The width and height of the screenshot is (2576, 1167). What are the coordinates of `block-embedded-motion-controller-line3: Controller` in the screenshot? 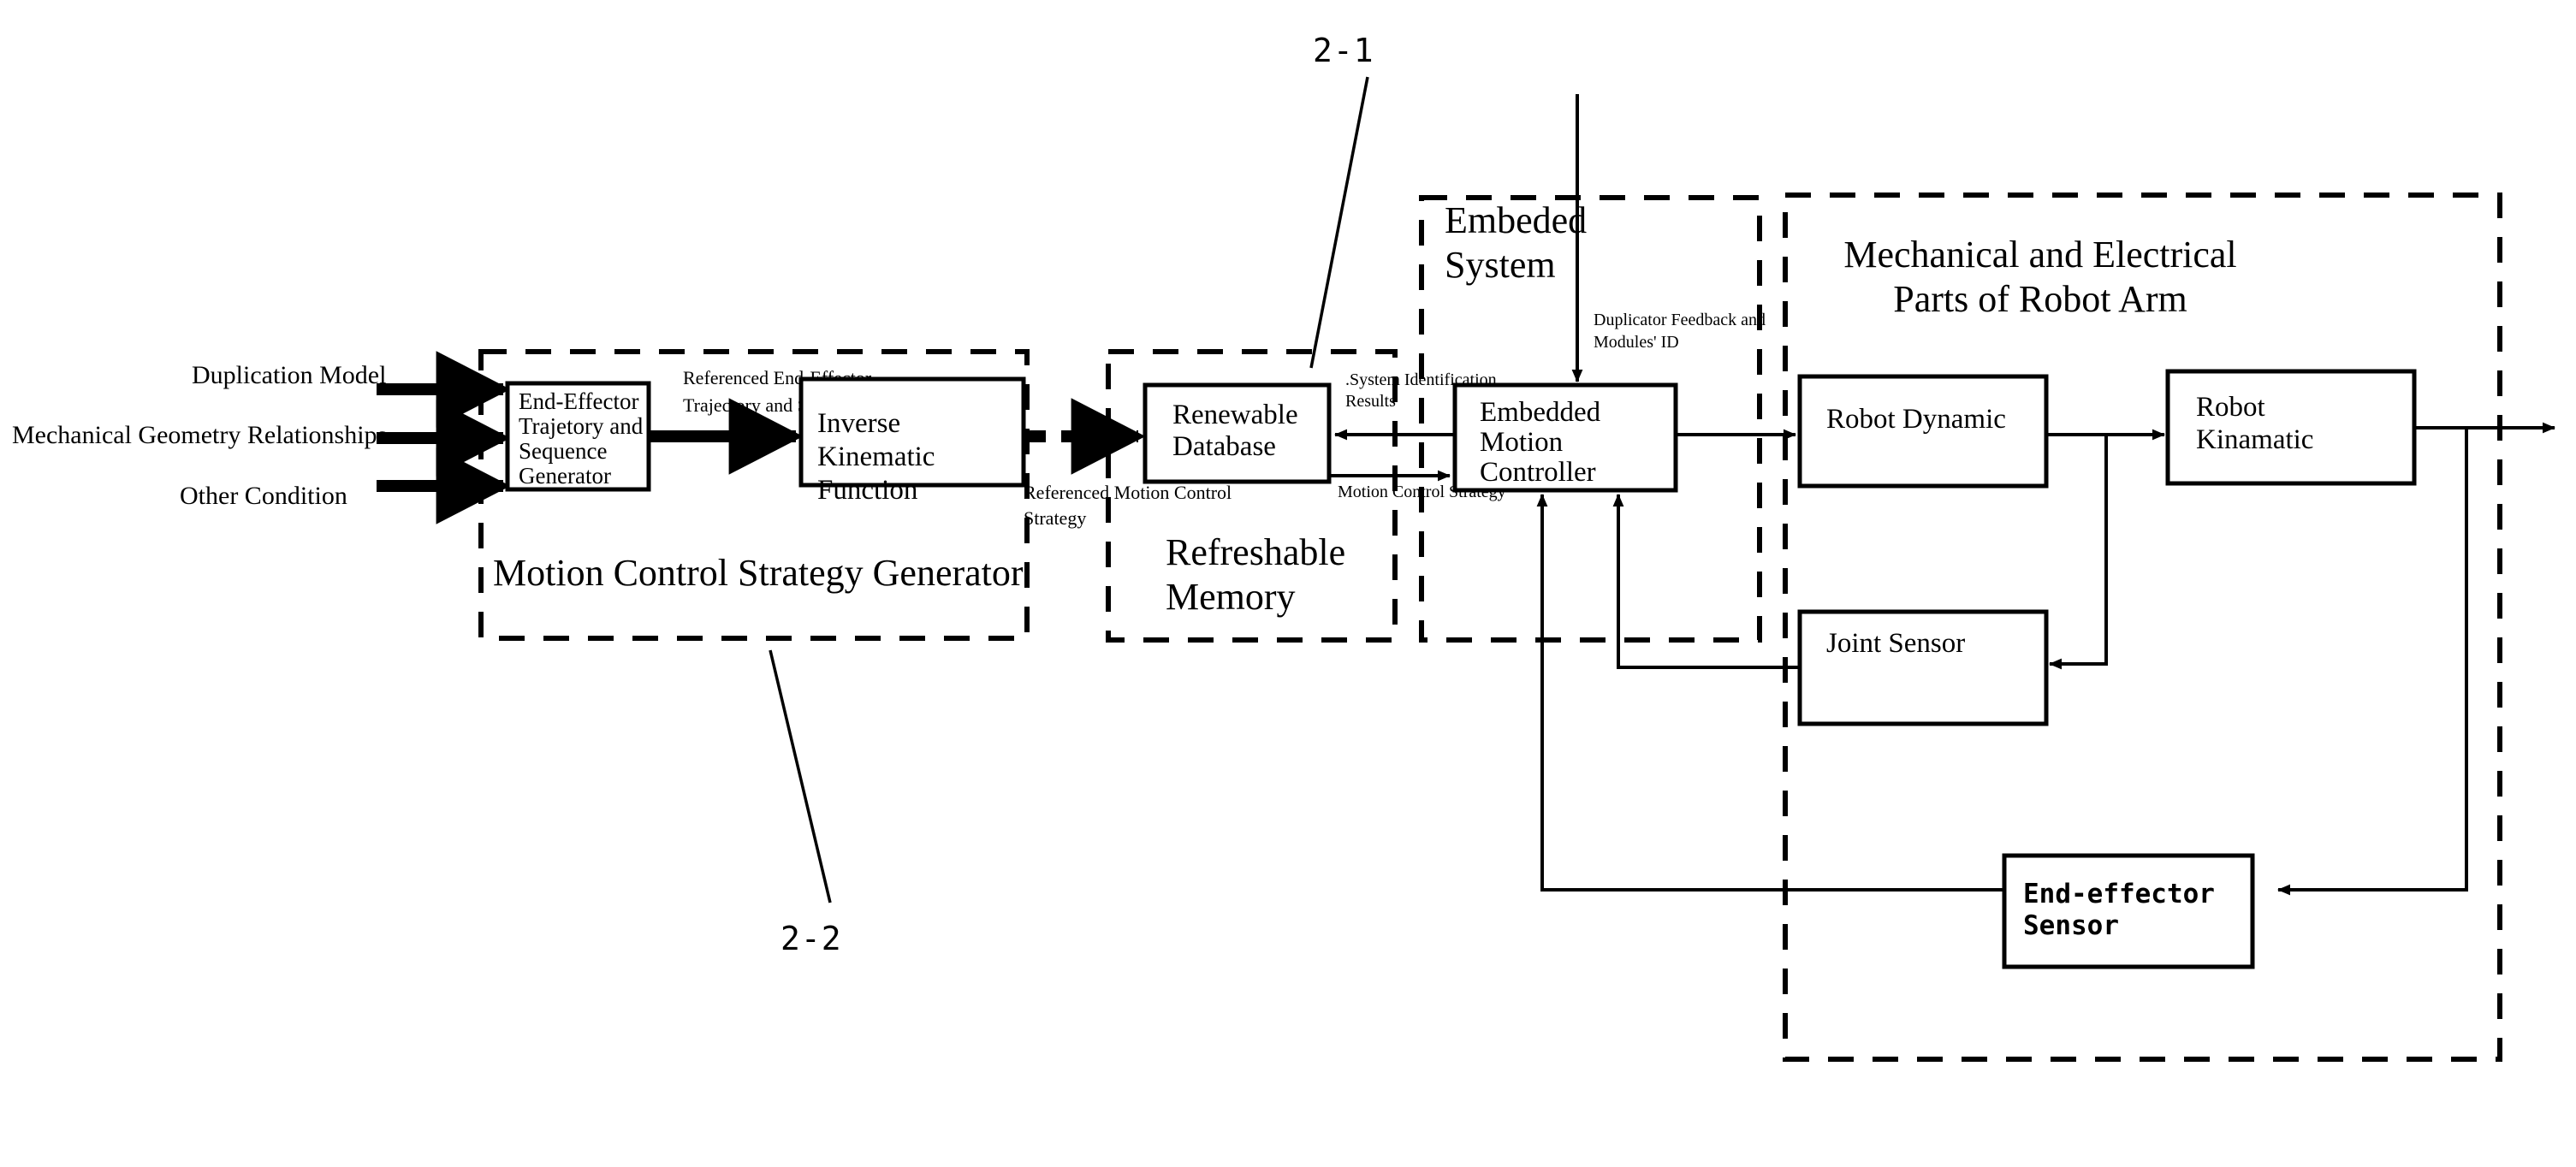 It's located at (1538, 472).